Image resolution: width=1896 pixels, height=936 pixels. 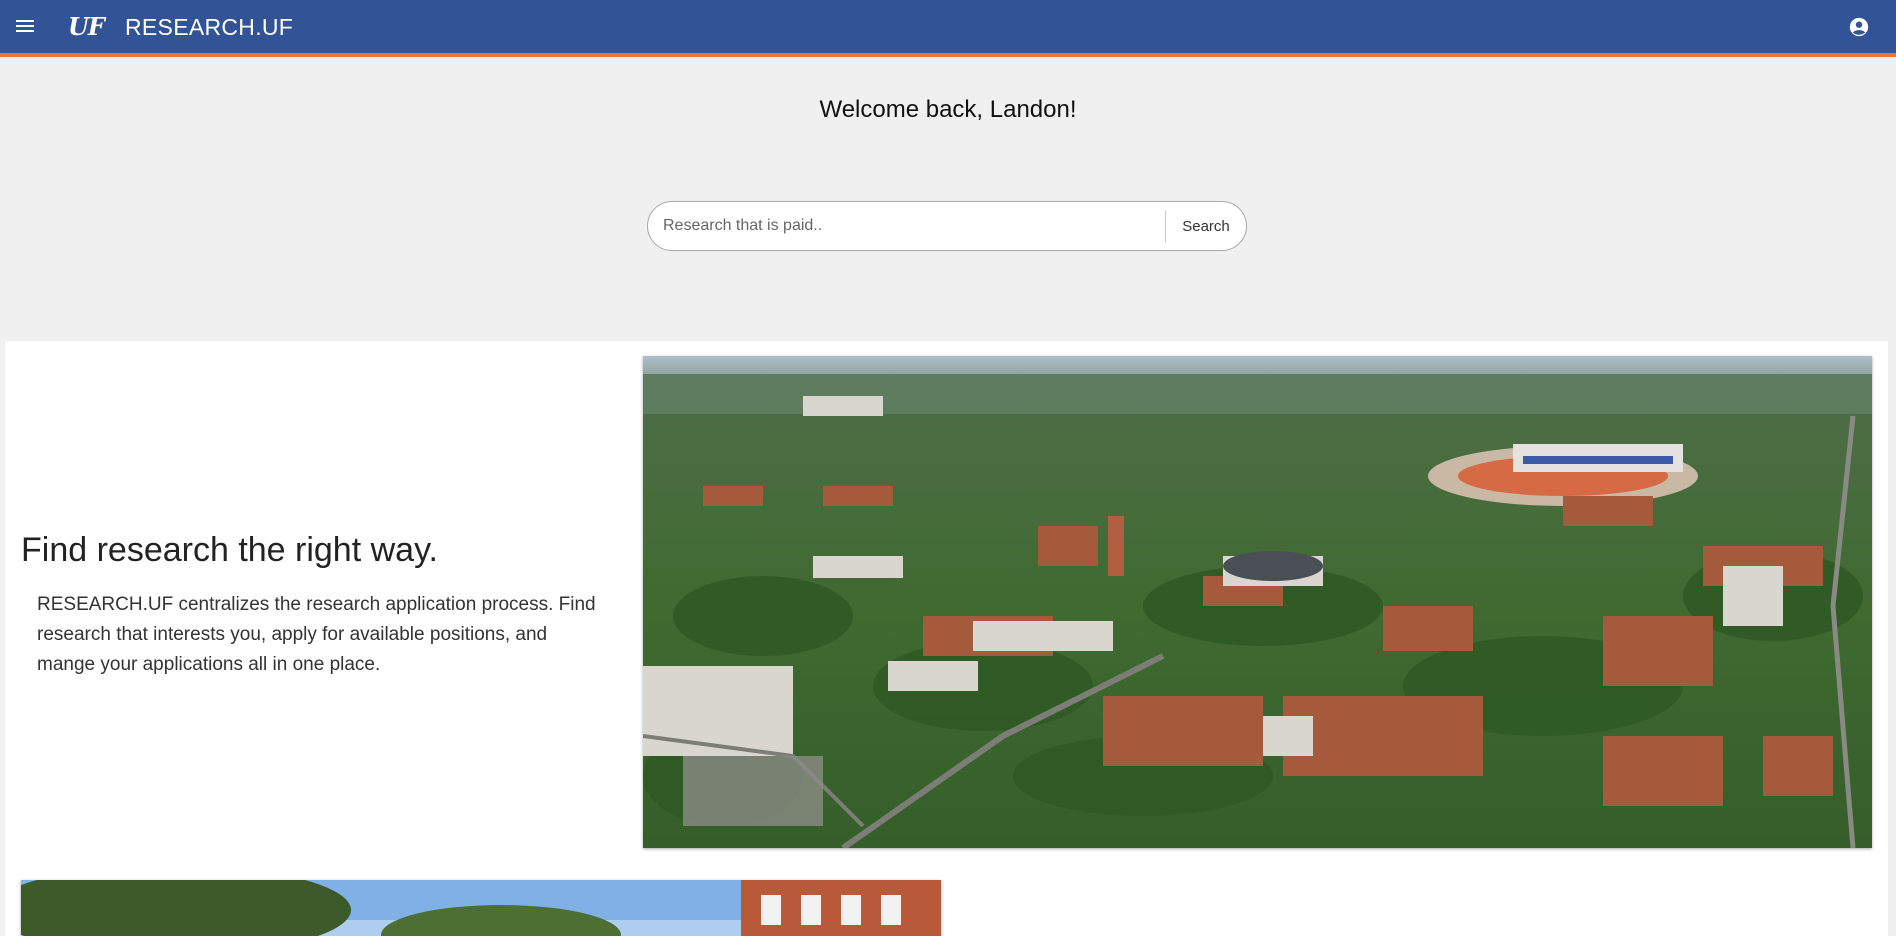 What do you see at coordinates (948, 28) in the screenshot?
I see `top-app-bar: UF RESEARCH.UF` at bounding box center [948, 28].